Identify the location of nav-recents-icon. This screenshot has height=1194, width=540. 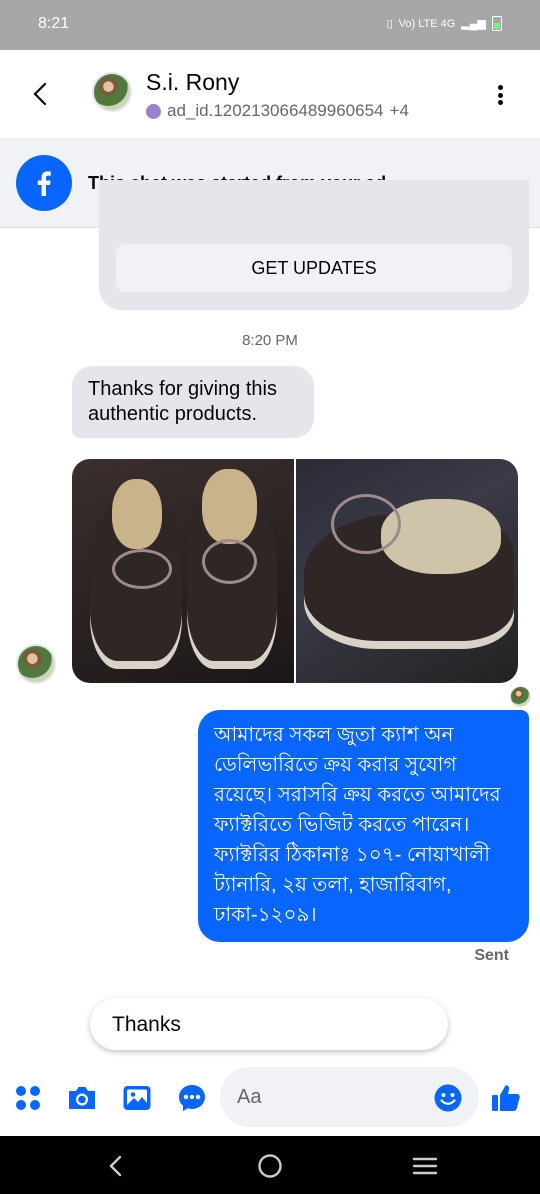
(425, 1166).